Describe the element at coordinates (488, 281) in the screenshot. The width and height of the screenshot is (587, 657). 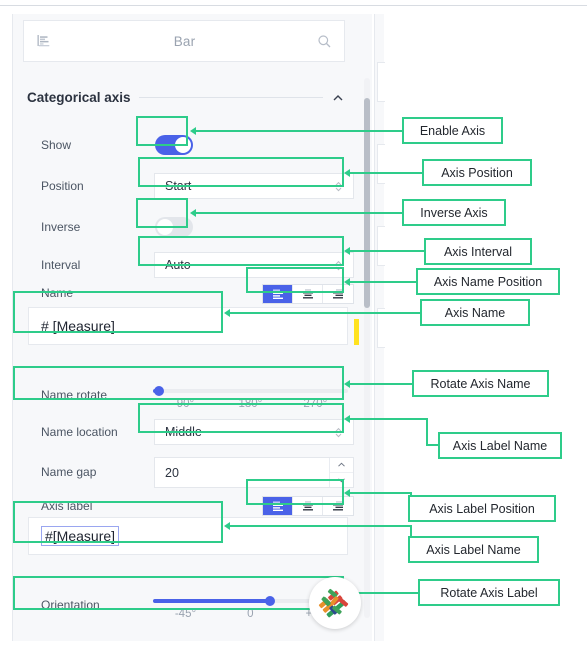
I see `annotation-axis-name-position: Axis Name Position` at that location.